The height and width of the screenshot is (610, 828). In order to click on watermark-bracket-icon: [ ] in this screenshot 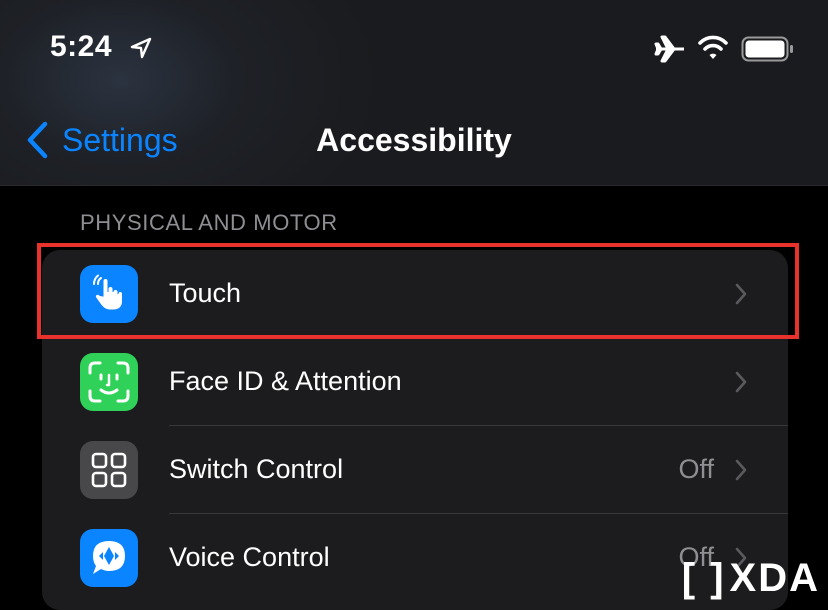, I will do `click(703, 578)`.